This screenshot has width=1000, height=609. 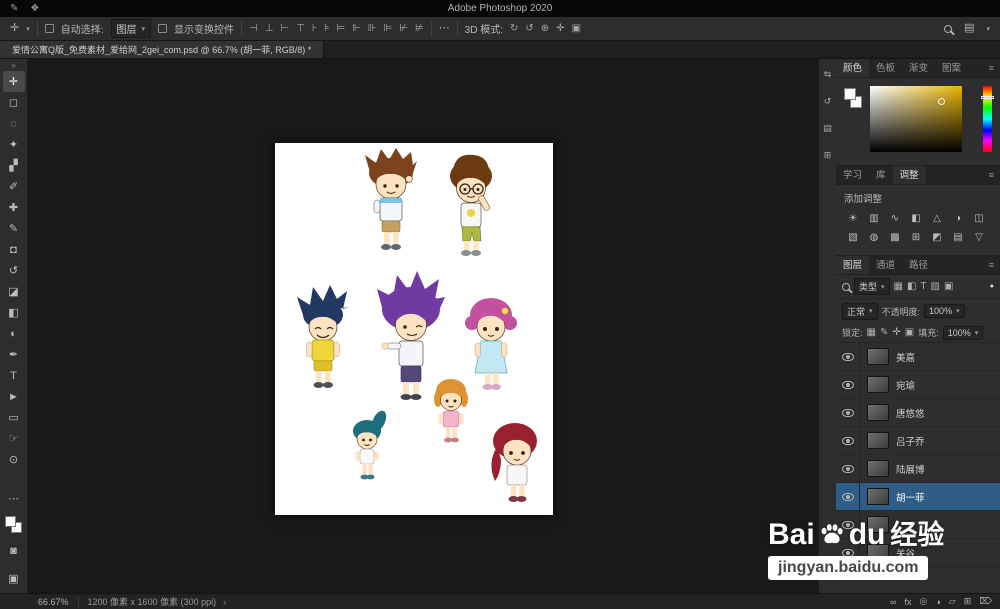 What do you see at coordinates (918, 385) in the screenshot?
I see `layer-row: 宛瑜` at bounding box center [918, 385].